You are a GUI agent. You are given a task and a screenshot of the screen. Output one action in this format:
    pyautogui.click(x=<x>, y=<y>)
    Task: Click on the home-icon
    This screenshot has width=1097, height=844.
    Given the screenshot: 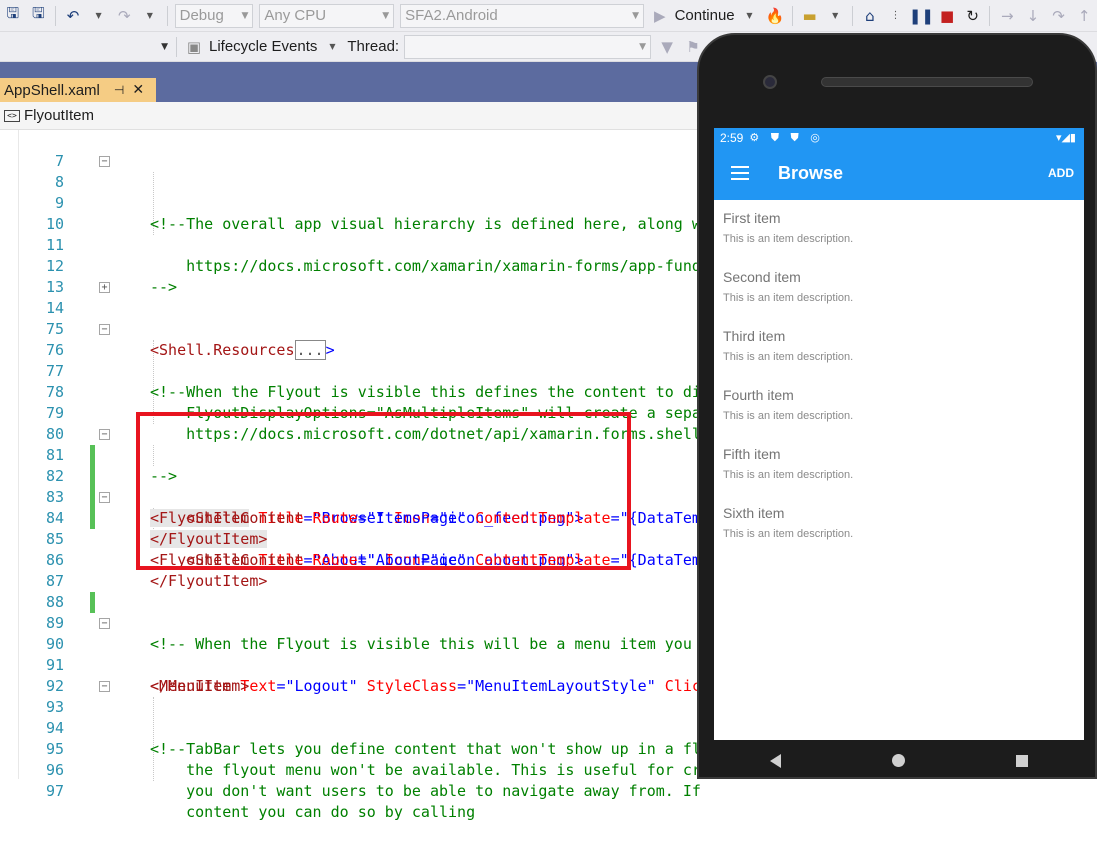 What is the action you would take?
    pyautogui.click(x=898, y=760)
    